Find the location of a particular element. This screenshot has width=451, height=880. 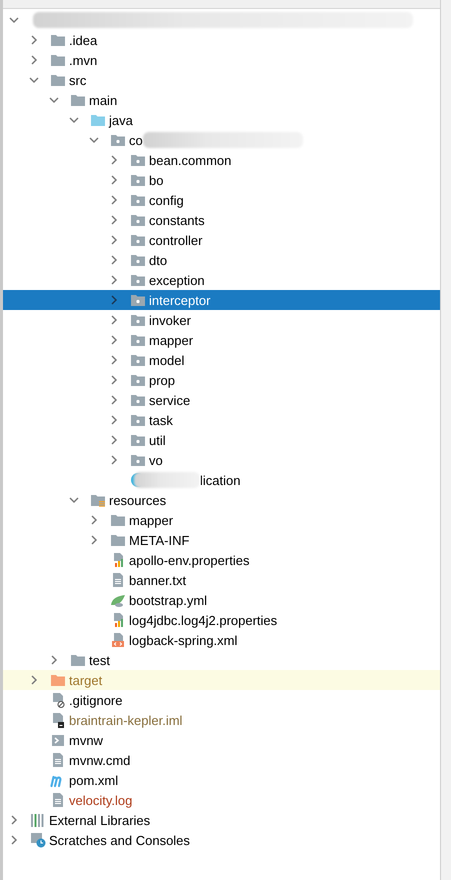

tree-item: .idea is located at coordinates (221, 40).